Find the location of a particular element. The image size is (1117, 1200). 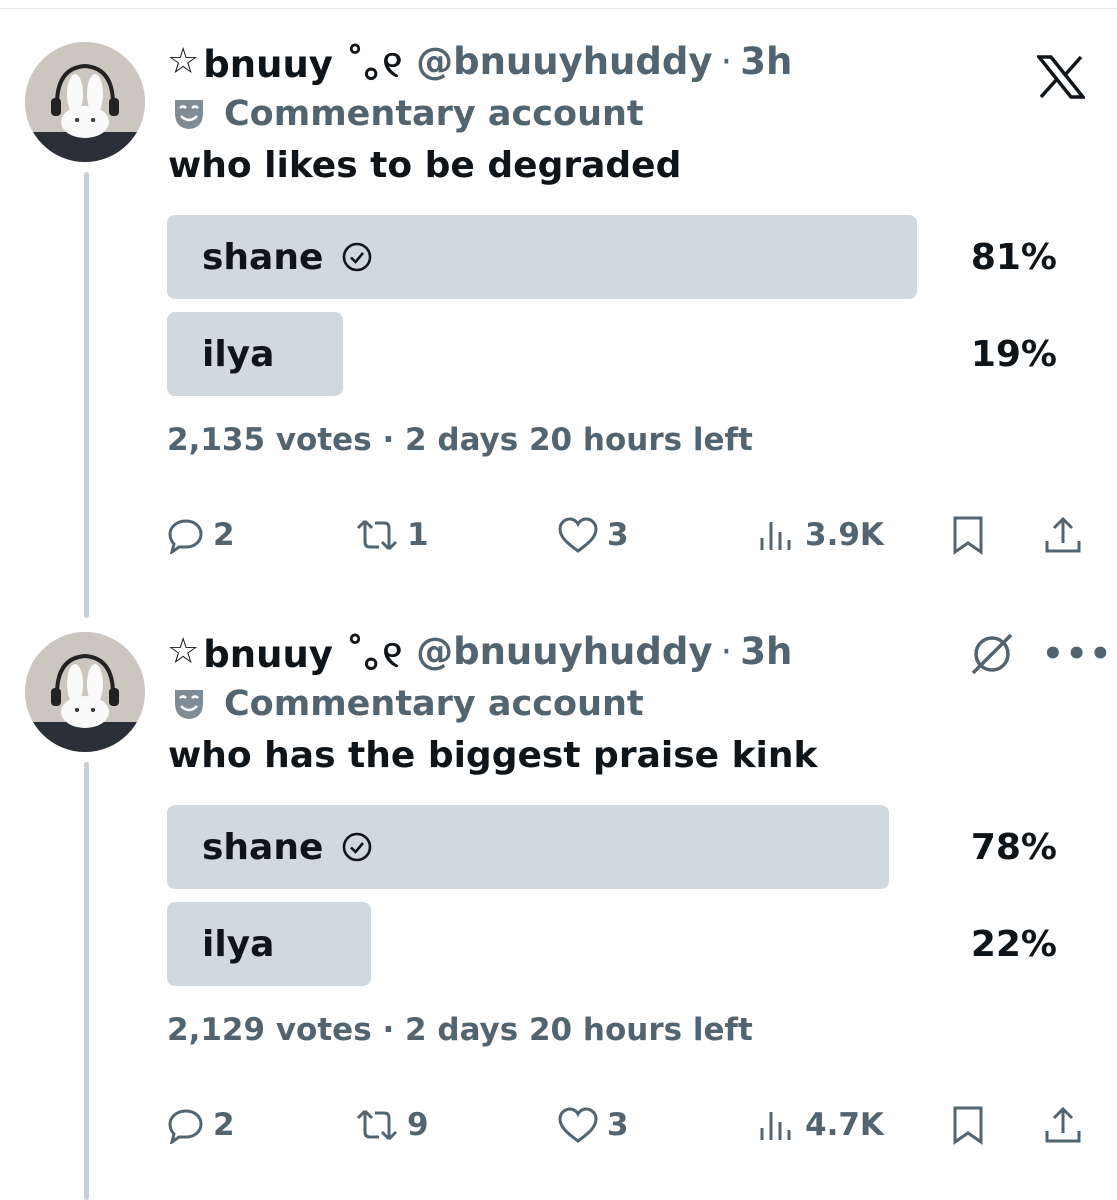

poll-option-percent: 81% is located at coordinates (1013, 257).